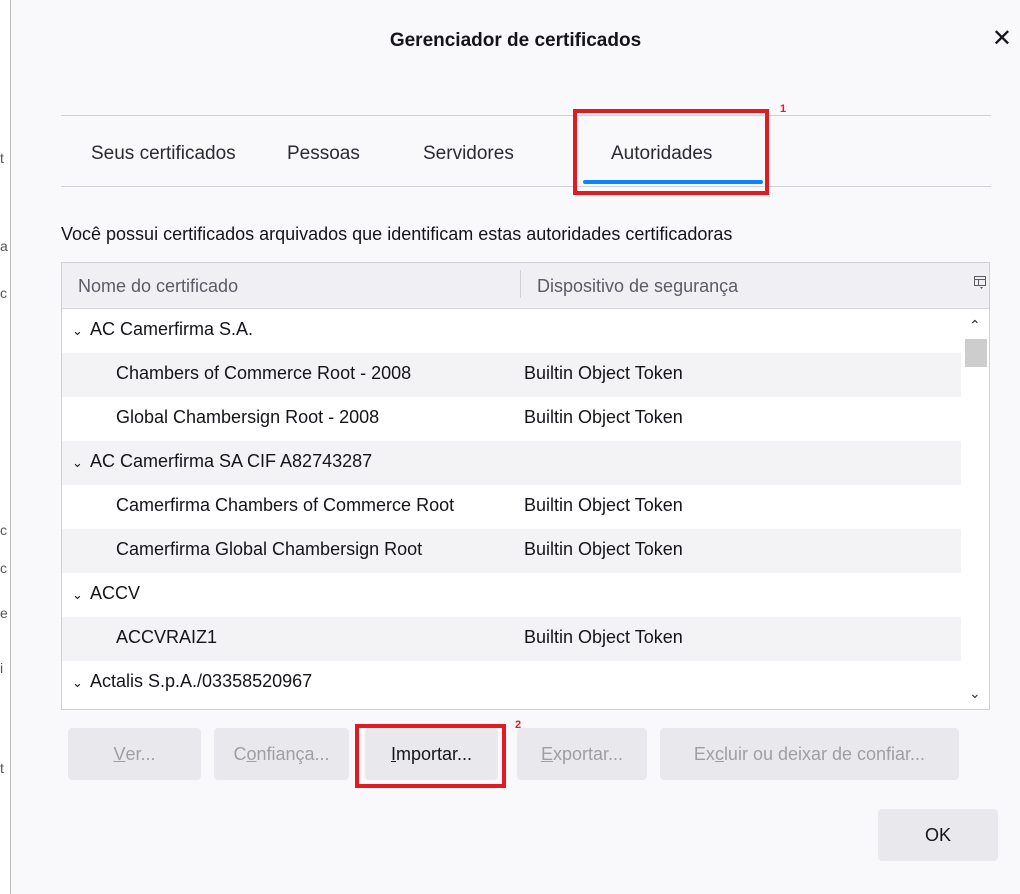 The width and height of the screenshot is (1020, 894). I want to click on group-name: AC Camerfirma SA CIF A82743287, so click(231, 461).